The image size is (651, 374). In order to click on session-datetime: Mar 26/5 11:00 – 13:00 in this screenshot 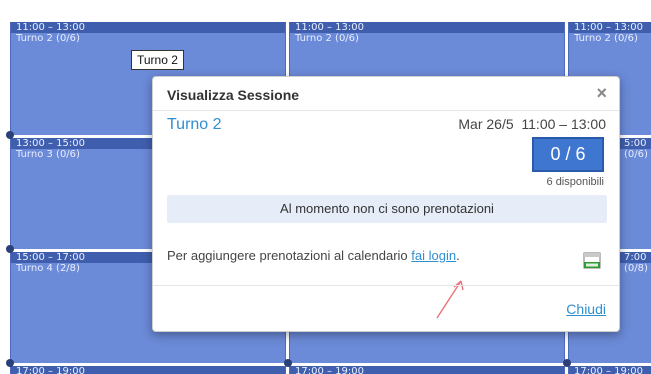, I will do `click(532, 124)`.